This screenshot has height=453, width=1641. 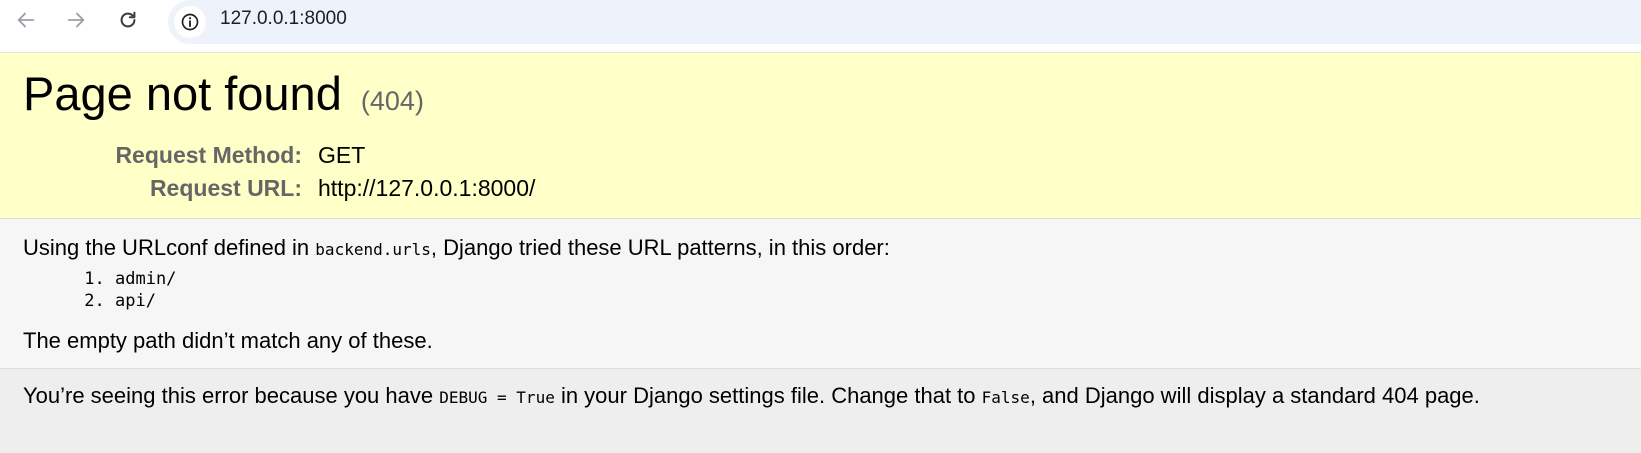 I want to click on arrow-left-icon, so click(x=26, y=20).